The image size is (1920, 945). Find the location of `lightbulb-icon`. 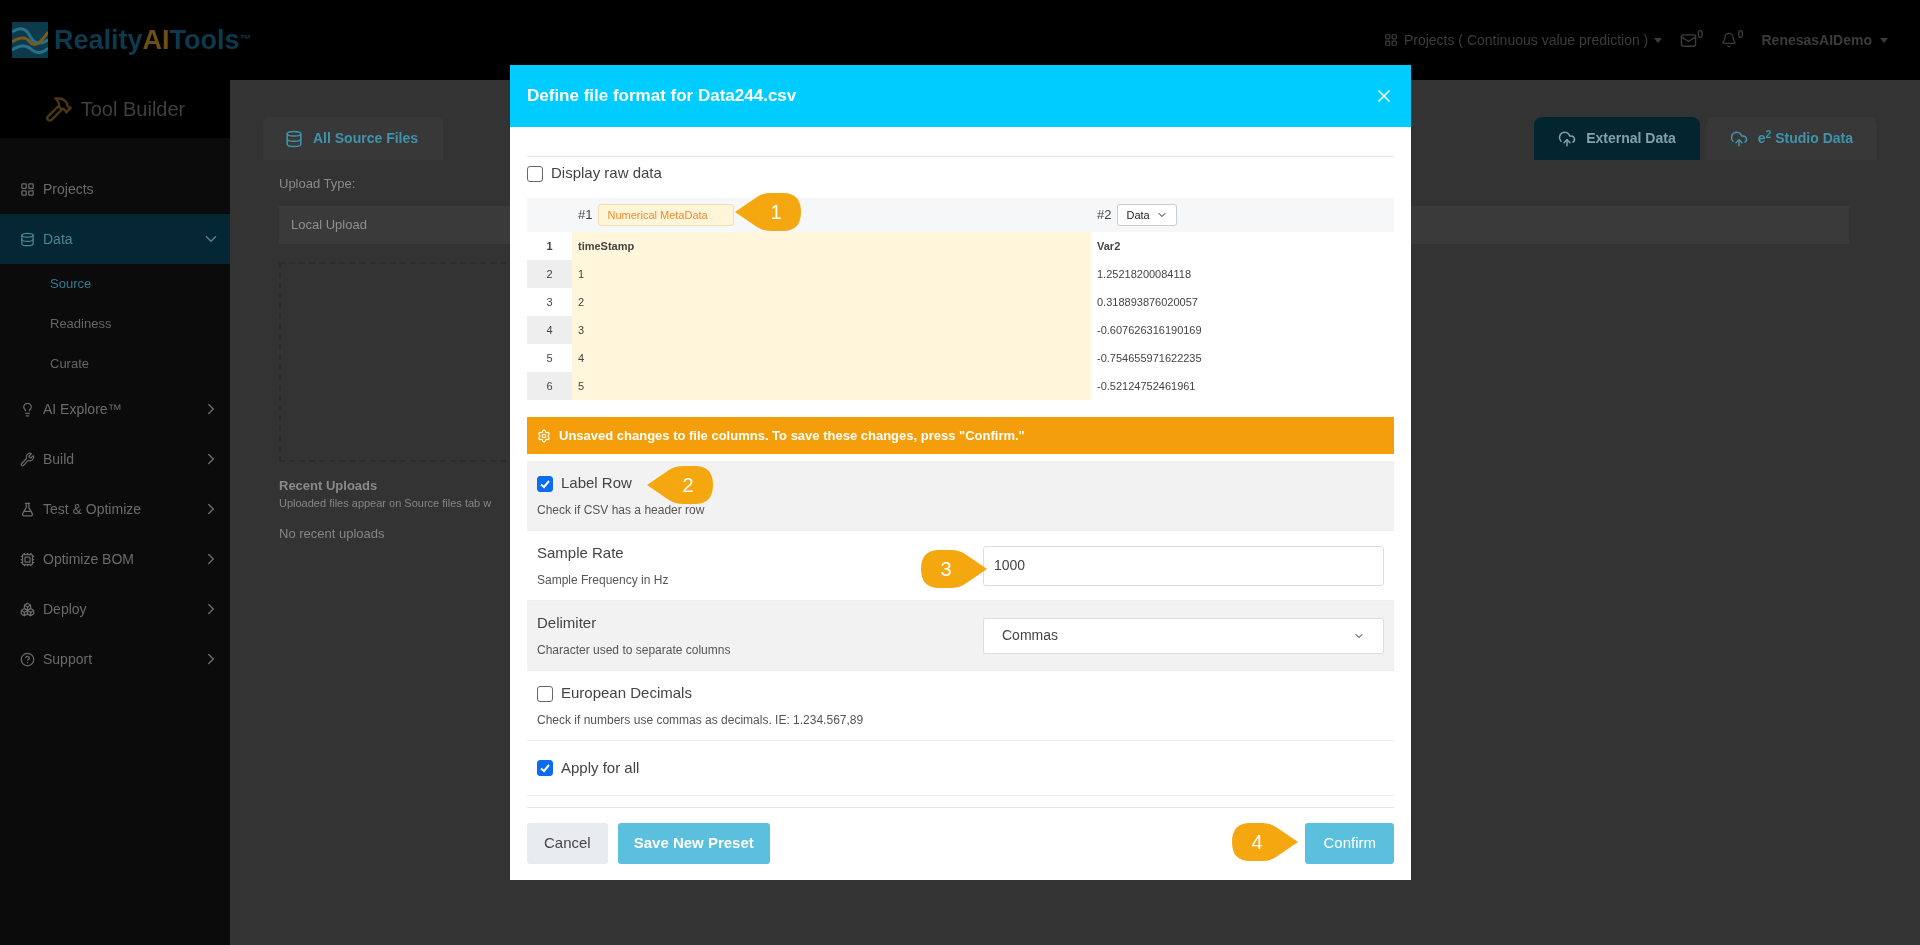

lightbulb-icon is located at coordinates (27, 409).